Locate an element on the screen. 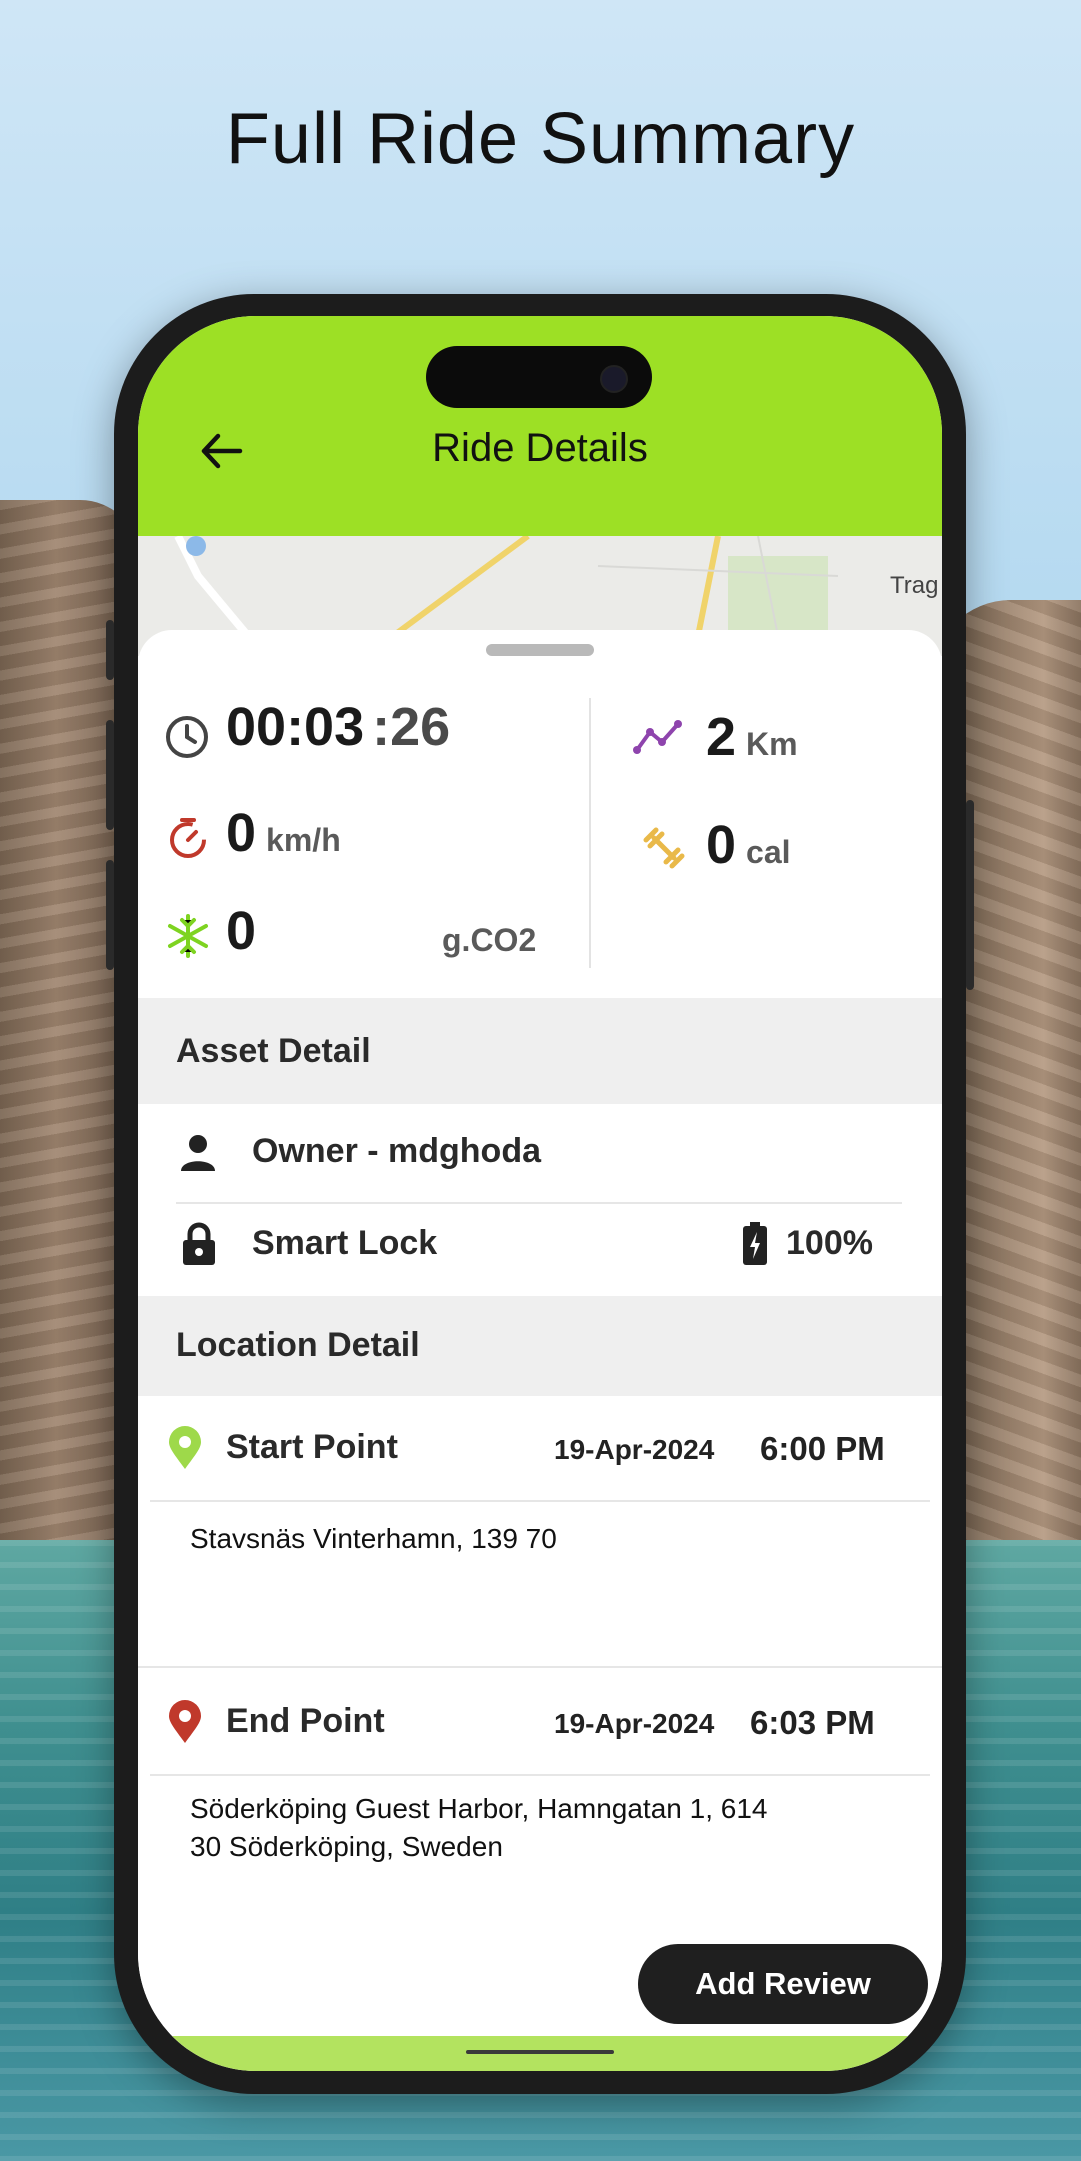 This screenshot has width=1081, height=2161. start-address: Stavsnäs Vinterhamn, 139 70 is located at coordinates (373, 1538).